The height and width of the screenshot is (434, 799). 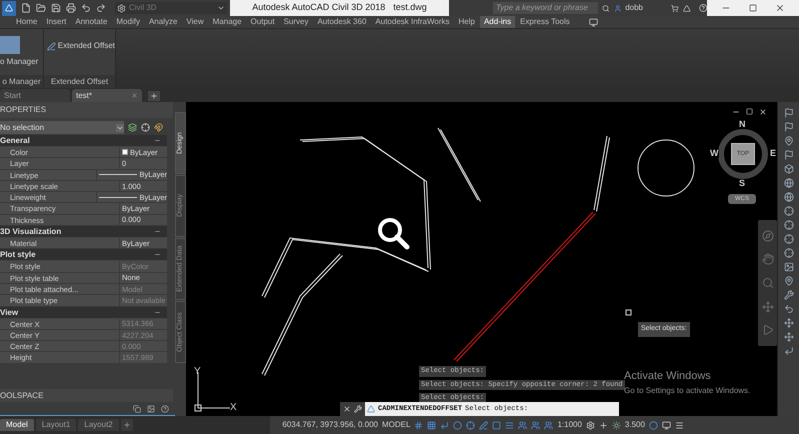 I want to click on search-field: Type a keyword or phrase, so click(x=545, y=8).